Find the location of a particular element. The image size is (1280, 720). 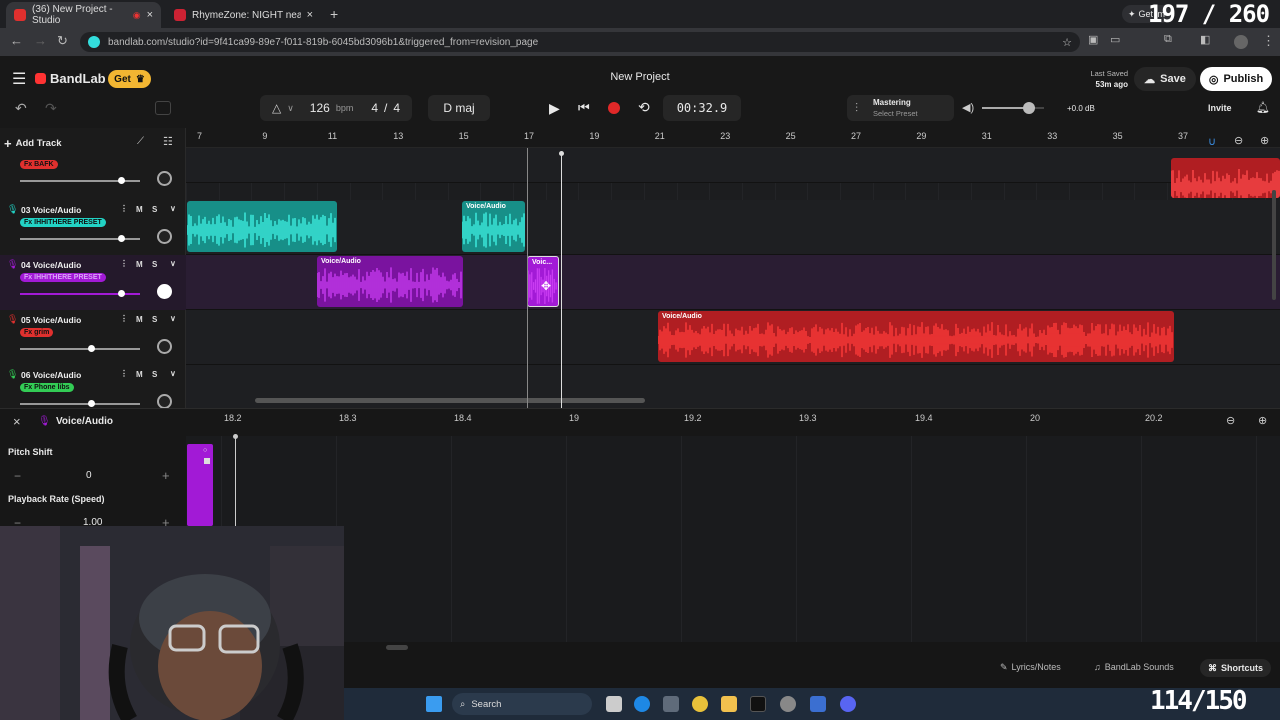

record-icon is located at coordinates (614, 108).